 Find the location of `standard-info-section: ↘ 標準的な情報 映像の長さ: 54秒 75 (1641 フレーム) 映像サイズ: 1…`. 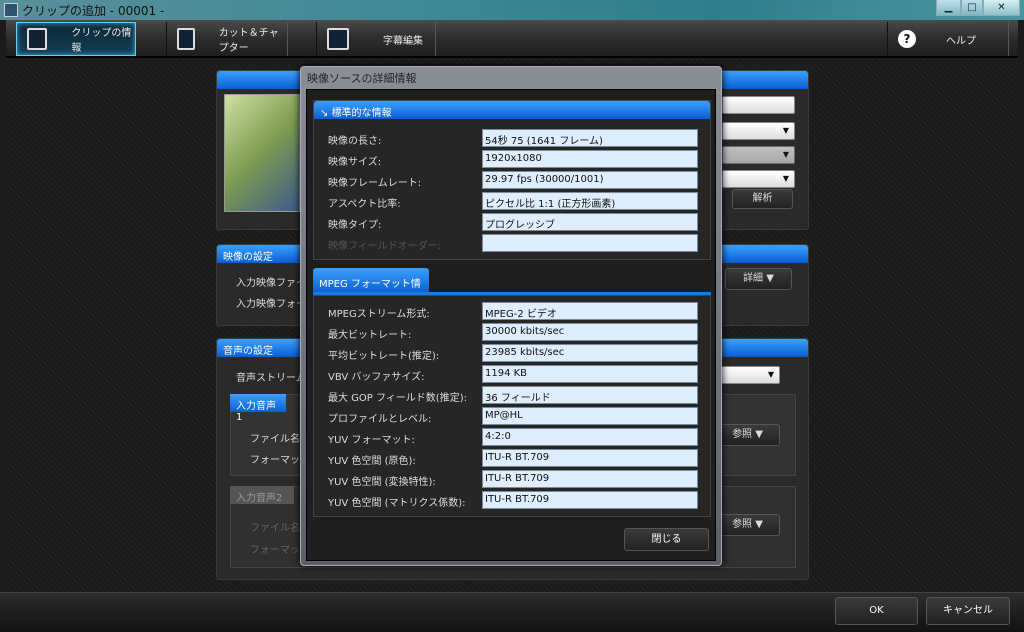

standard-info-section: ↘ 標準的な情報 映像の長さ: 54秒 75 (1641 フレーム) 映像サイズ: 1… is located at coordinates (512, 180).